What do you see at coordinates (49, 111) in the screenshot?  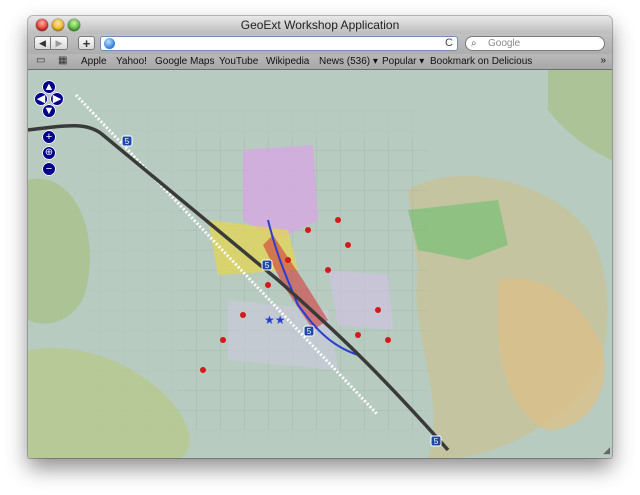 I see `pan-down-button: ▼` at bounding box center [49, 111].